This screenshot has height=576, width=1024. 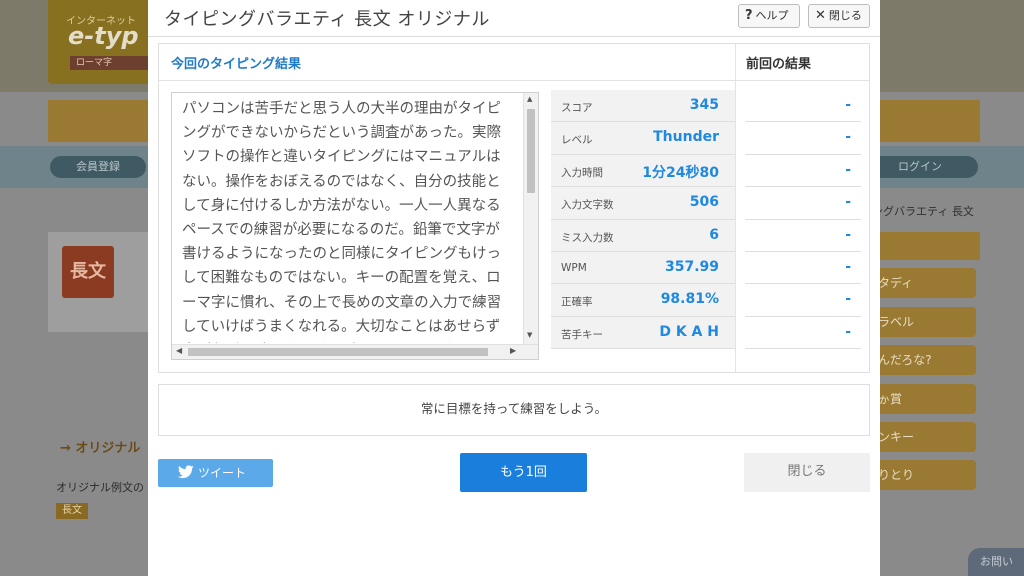 What do you see at coordinates (923, 246) in the screenshot?
I see `bg-right-header` at bounding box center [923, 246].